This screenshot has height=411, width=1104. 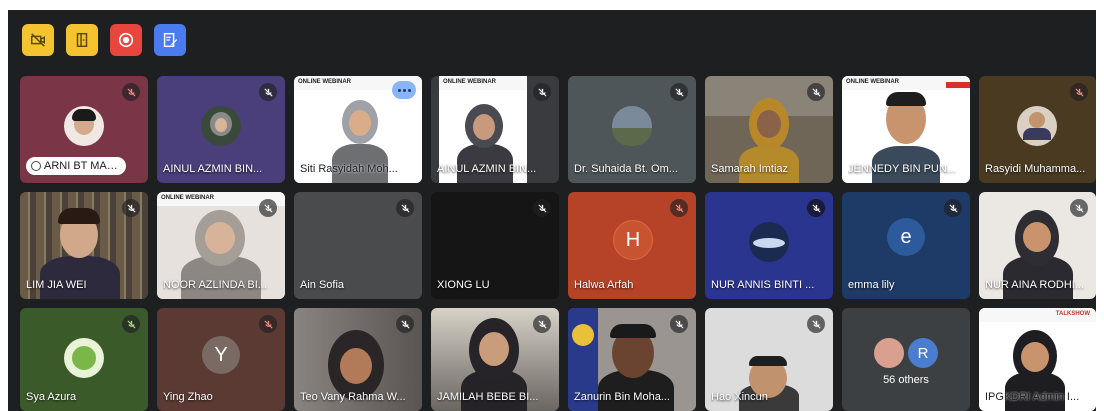 What do you see at coordinates (104, 40) in the screenshot?
I see `host-toolbar` at bounding box center [104, 40].